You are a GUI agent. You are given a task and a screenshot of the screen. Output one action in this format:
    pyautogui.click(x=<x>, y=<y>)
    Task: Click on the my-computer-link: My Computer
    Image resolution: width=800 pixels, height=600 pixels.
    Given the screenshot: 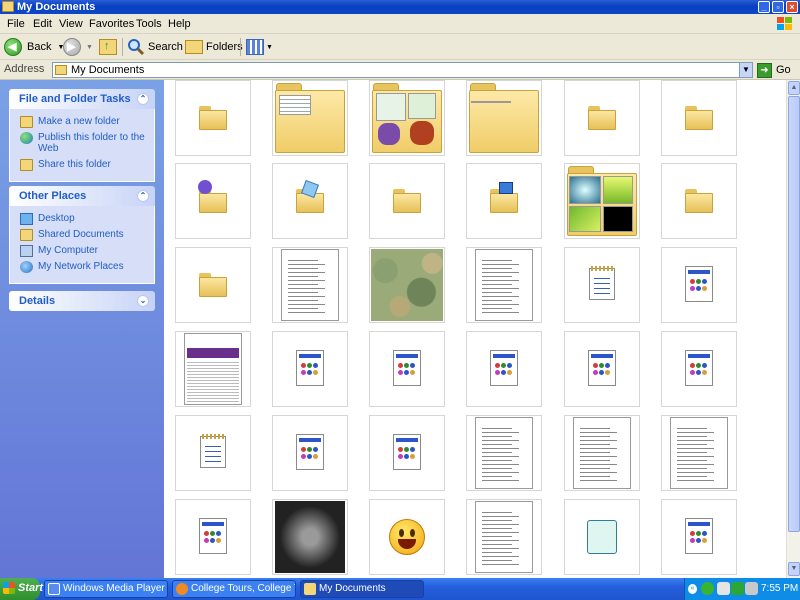 What is the action you would take?
    pyautogui.click(x=84, y=251)
    